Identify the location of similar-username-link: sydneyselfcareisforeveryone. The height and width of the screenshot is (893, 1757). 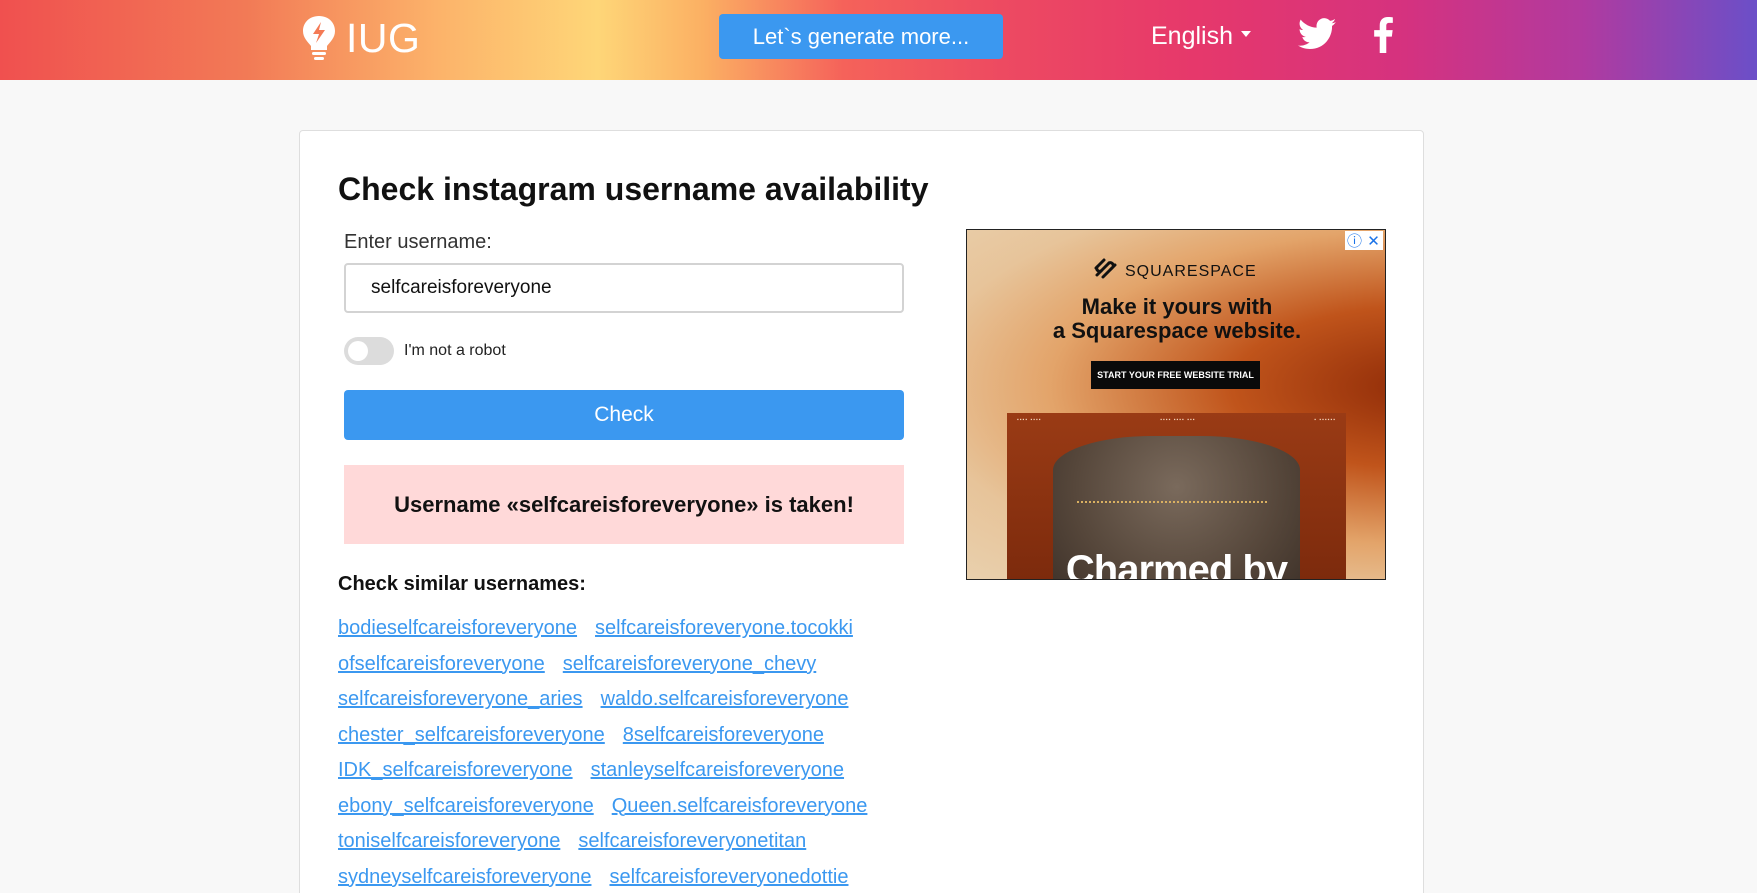
(464, 877).